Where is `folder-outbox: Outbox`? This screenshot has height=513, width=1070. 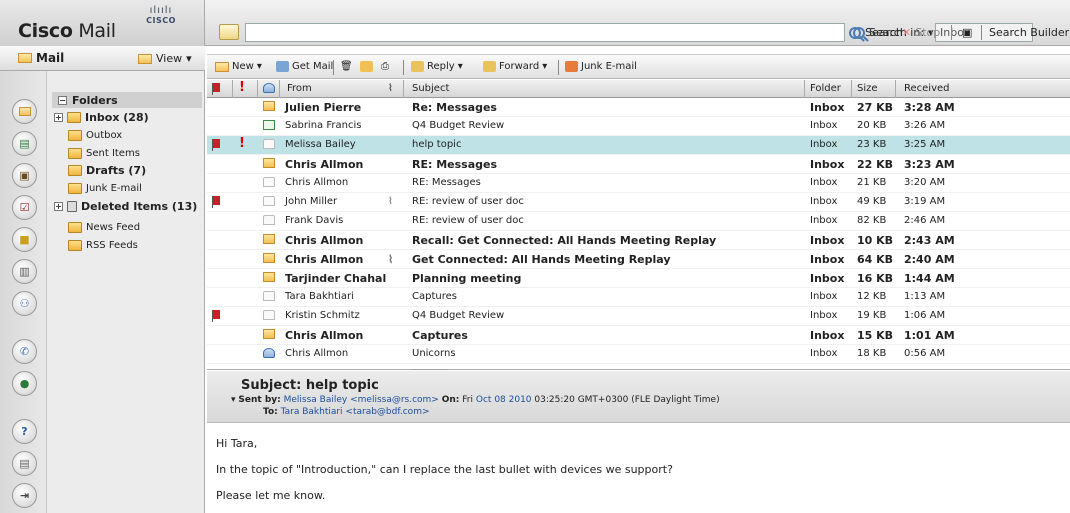 folder-outbox: Outbox is located at coordinates (95, 135).